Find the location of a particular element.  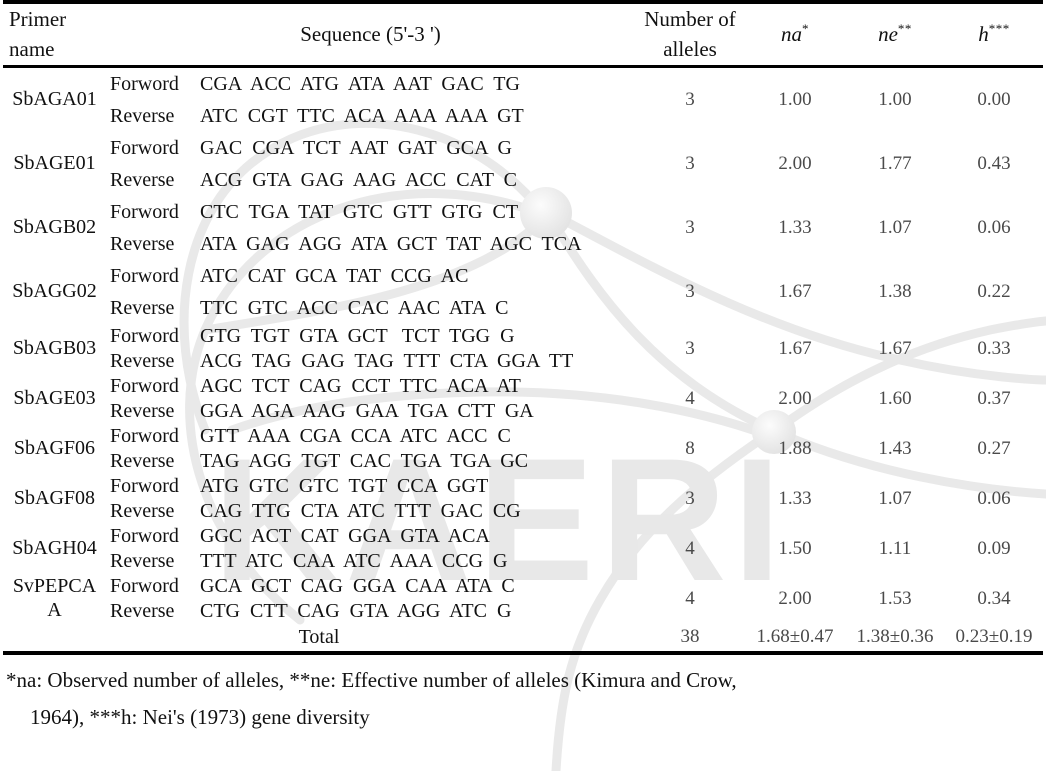

sequence-forward-cell: AGC TCT CAG CCT TTC ACA AT is located at coordinates (360, 385).